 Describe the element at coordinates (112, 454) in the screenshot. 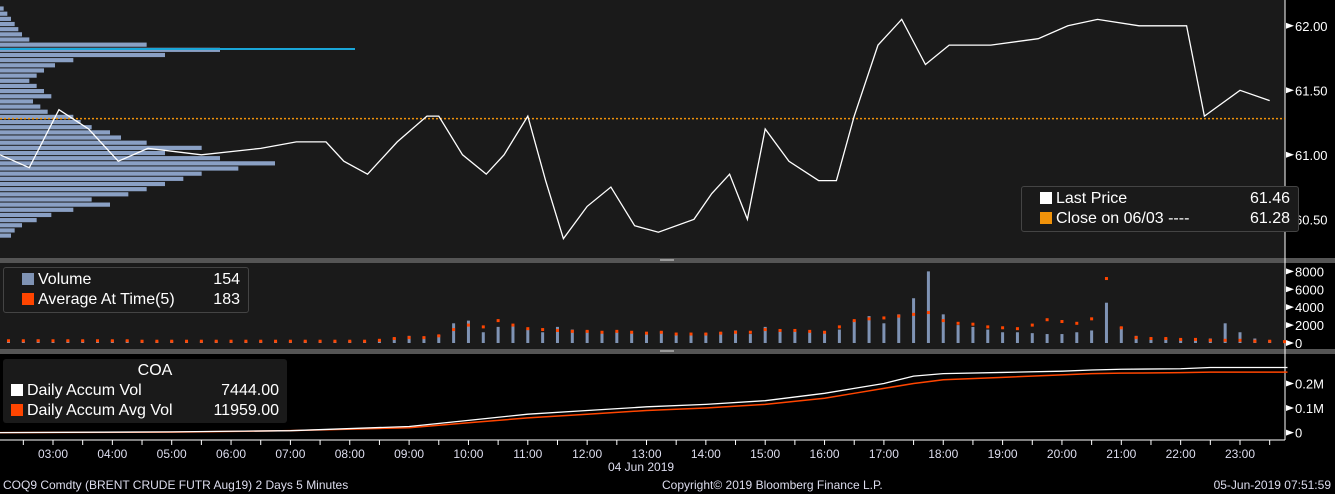

I see `x-tick-label: 04:00` at that location.